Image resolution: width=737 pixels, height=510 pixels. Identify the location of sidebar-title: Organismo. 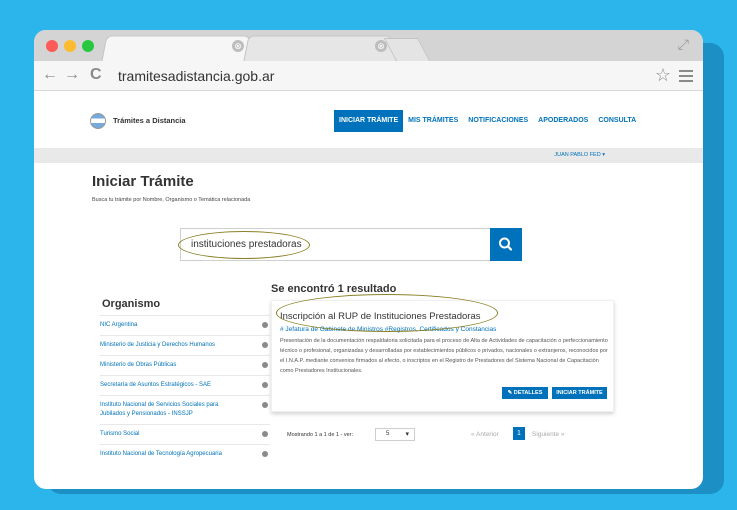
(131, 304).